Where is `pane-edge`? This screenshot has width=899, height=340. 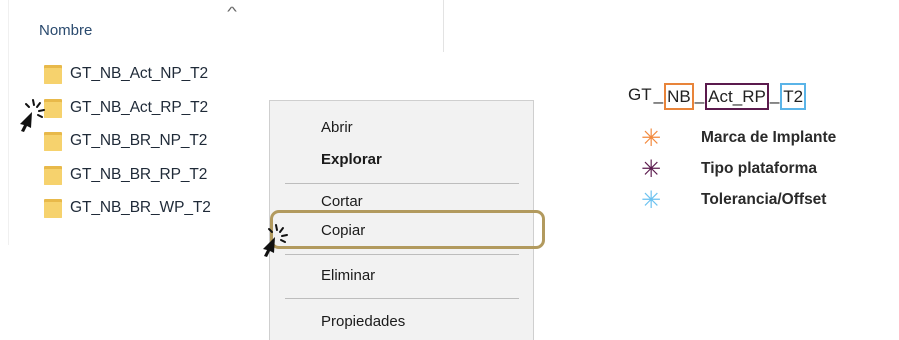 pane-edge is located at coordinates (8, 122).